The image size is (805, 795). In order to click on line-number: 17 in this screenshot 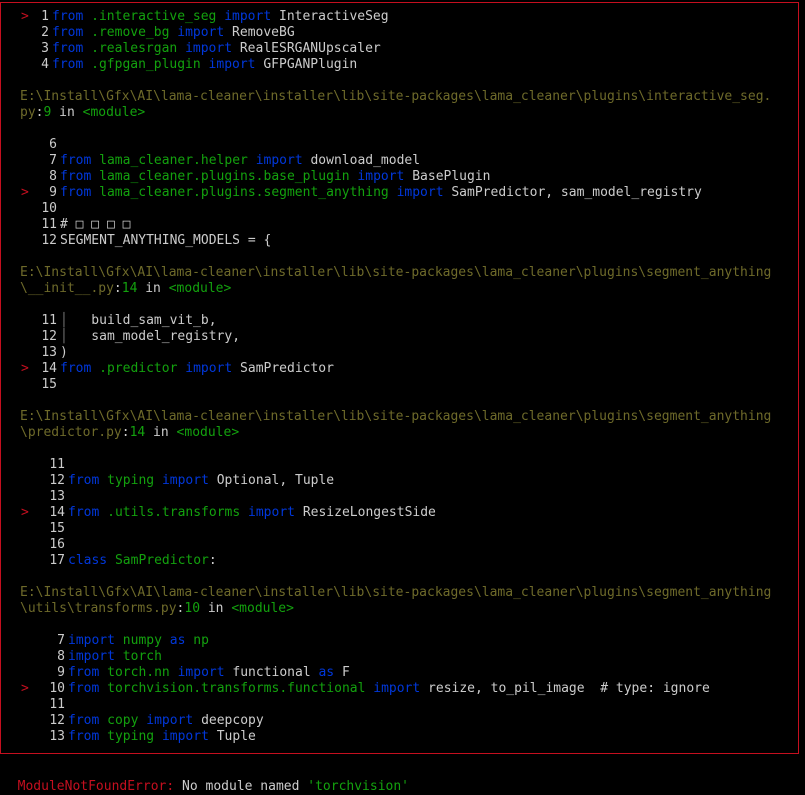, I will do `click(57, 560)`.